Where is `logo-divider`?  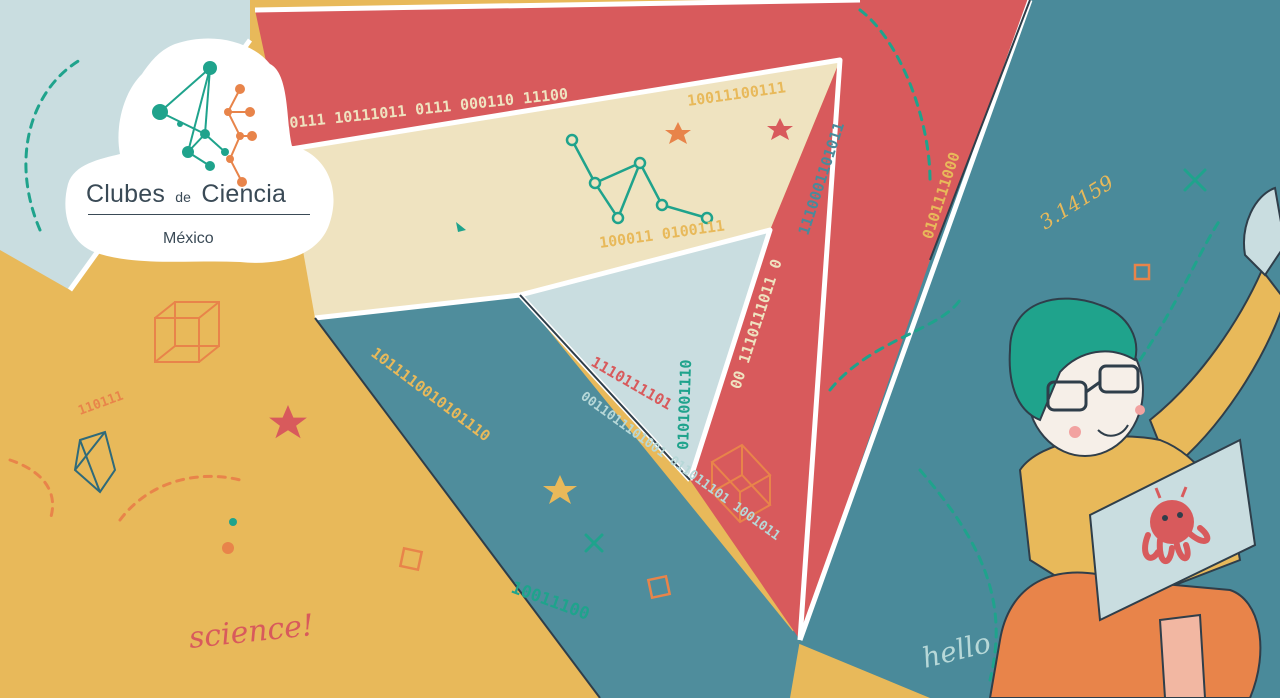
logo-divider is located at coordinates (199, 214).